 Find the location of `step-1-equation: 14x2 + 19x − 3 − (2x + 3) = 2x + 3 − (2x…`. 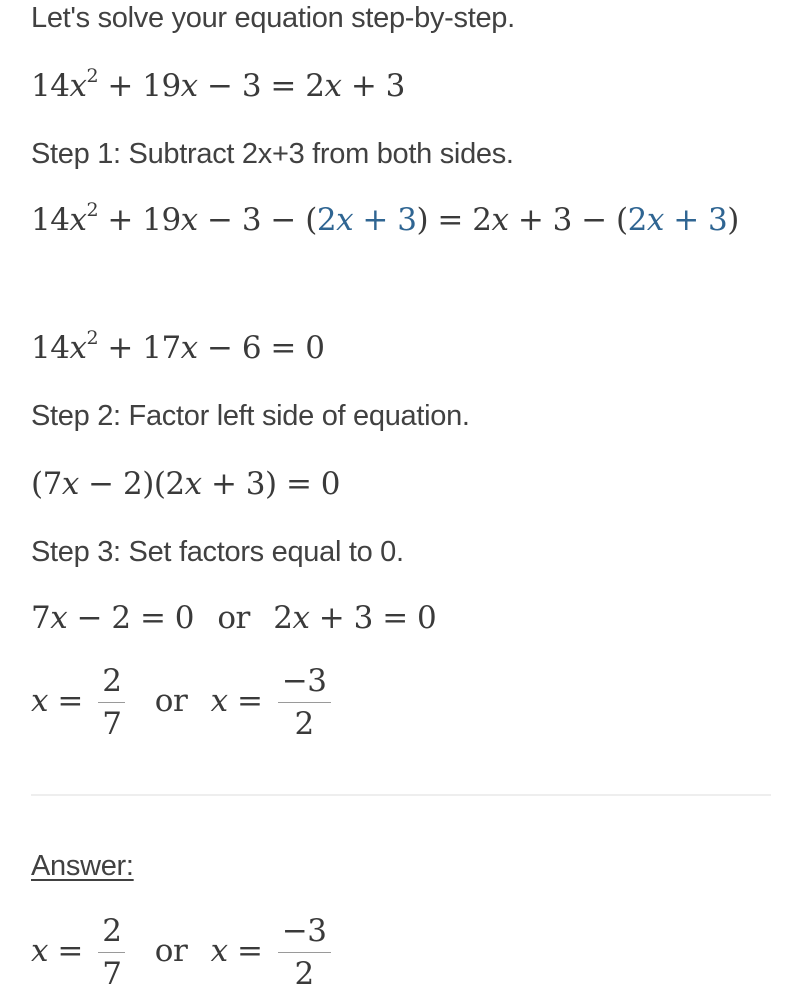

step-1-equation: 14x2 + 19x − 3 − (2x + 3) = 2x + 3 − (2x… is located at coordinates (385, 219).